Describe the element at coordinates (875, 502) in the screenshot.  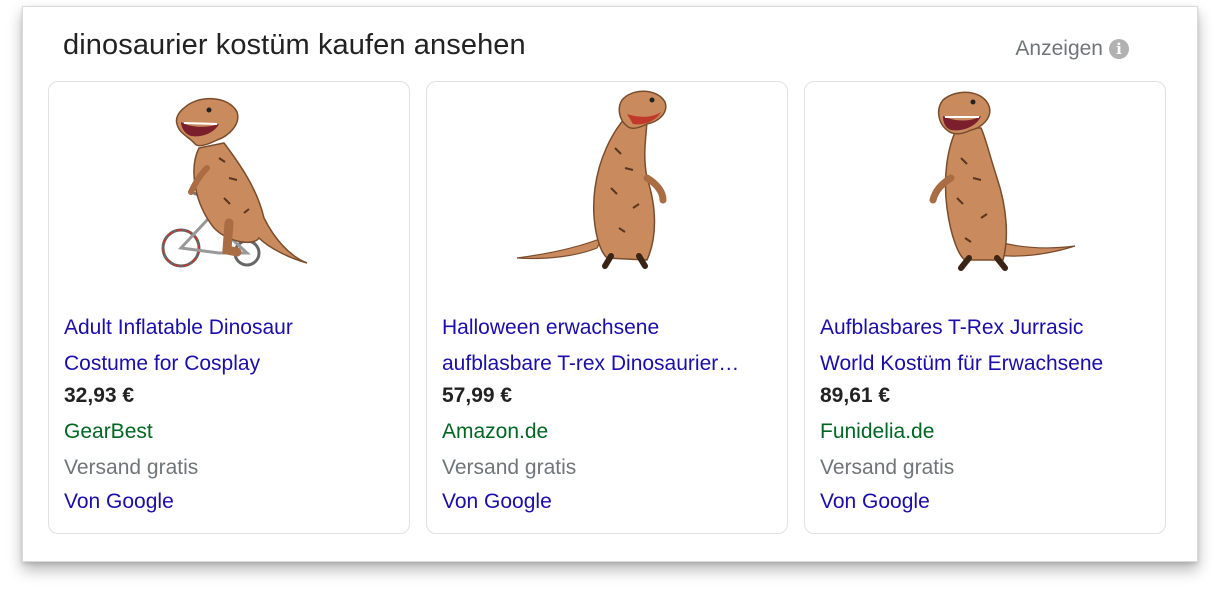
I see `von-google-link-3: Von Google` at that location.